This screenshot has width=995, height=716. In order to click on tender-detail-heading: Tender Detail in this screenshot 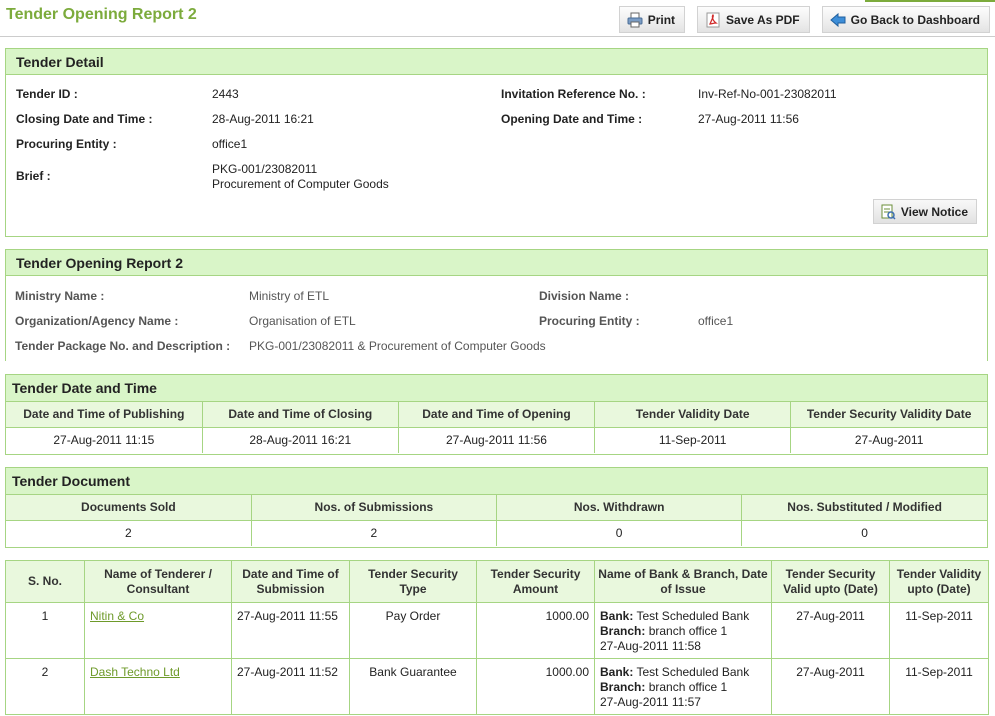, I will do `click(496, 62)`.